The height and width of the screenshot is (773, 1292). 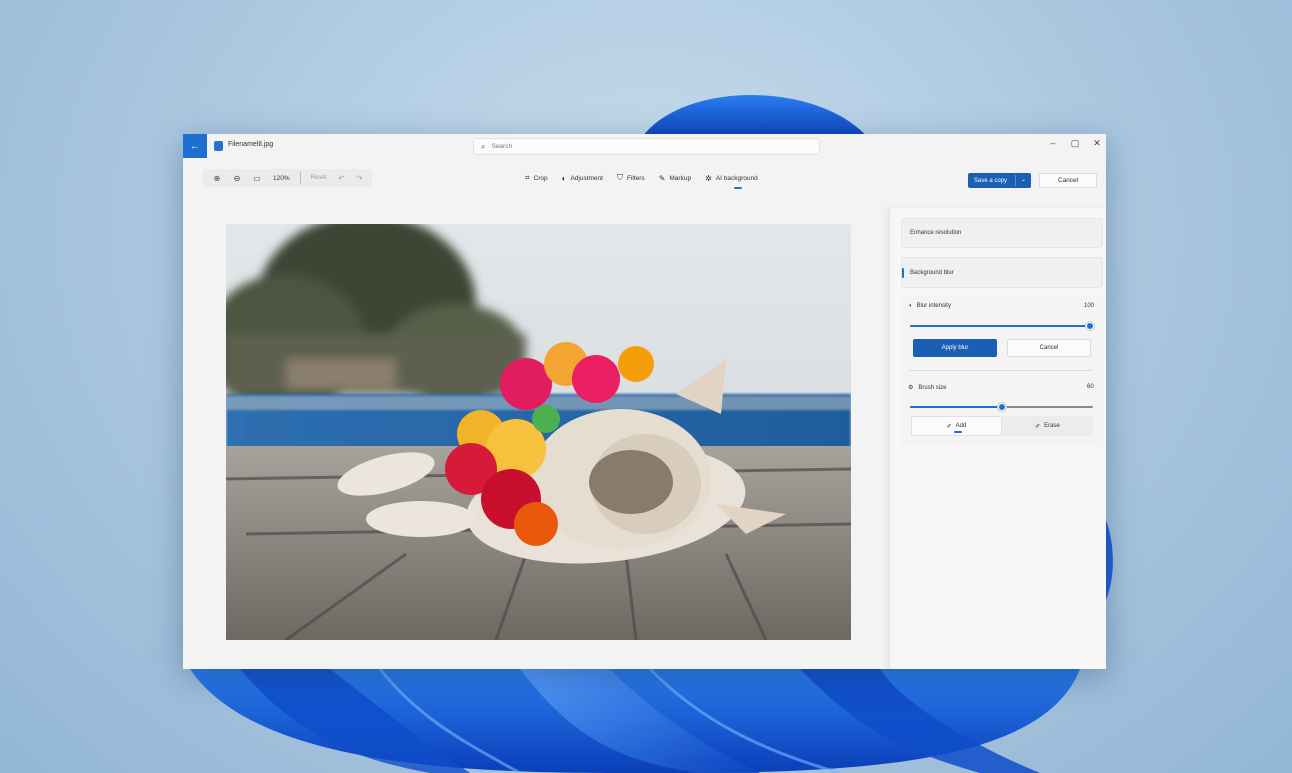 I want to click on chevron-down-icon: ⌄, so click(x=1023, y=179).